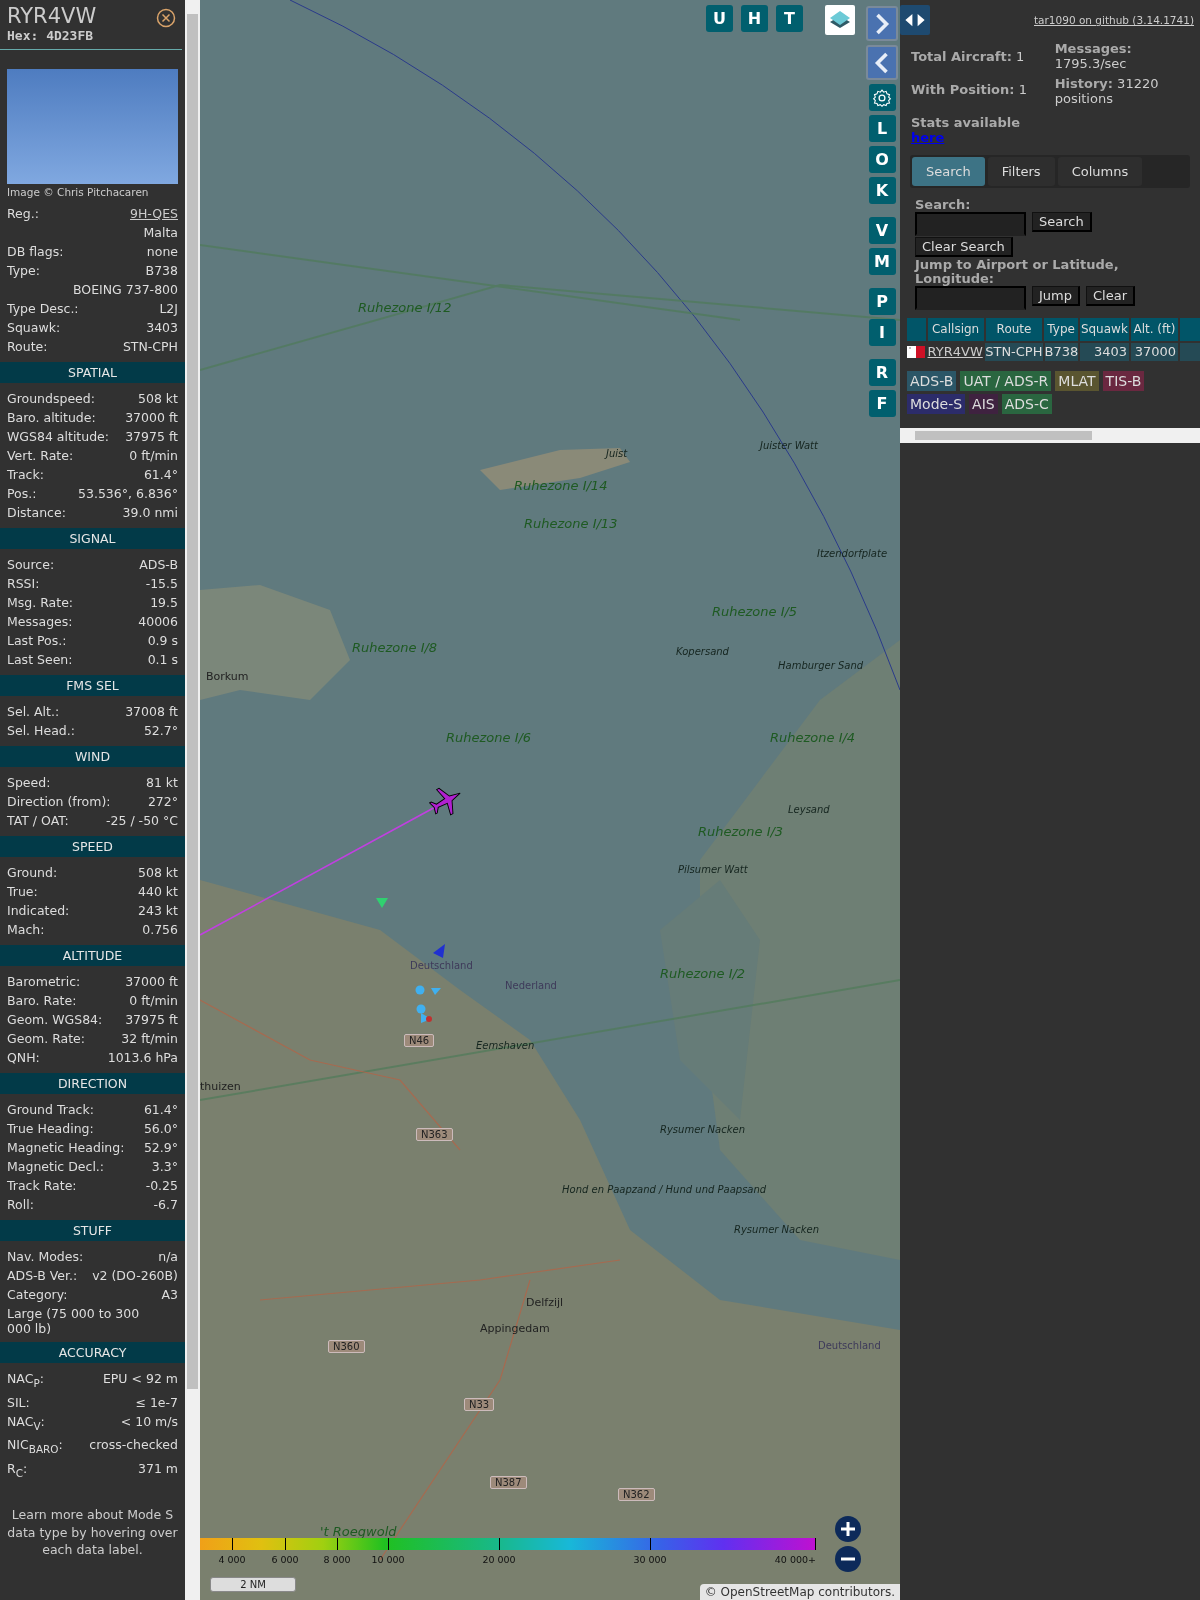 The height and width of the screenshot is (1600, 1200). I want to click on column-header: Route, so click(1014, 329).